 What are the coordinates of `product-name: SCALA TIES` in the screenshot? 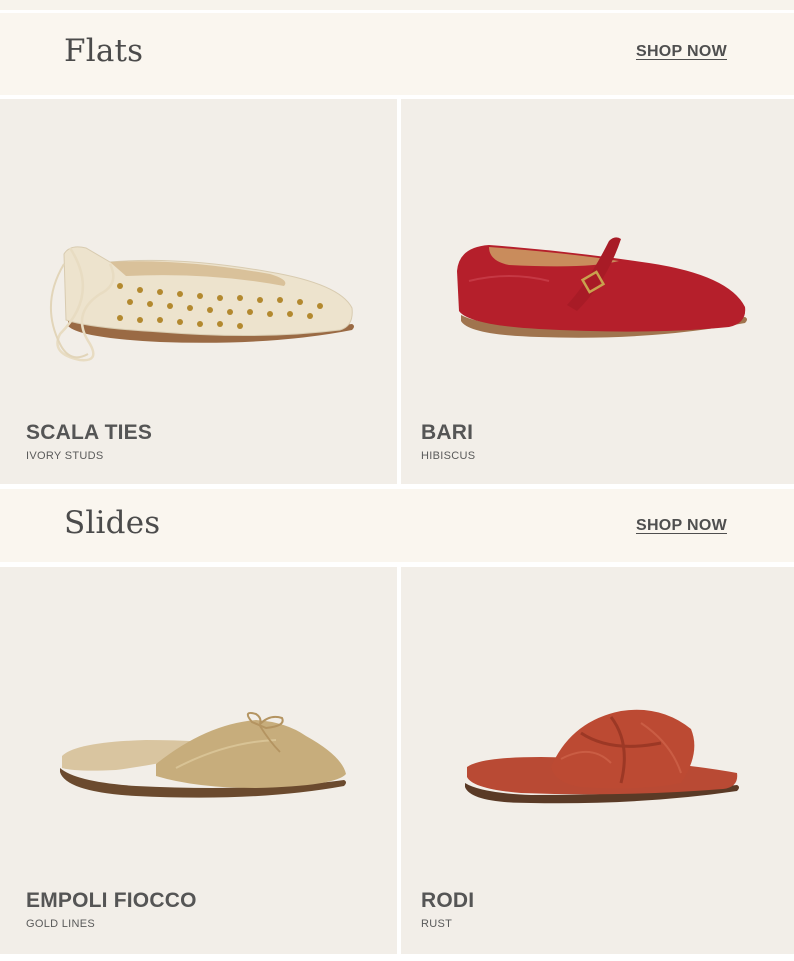 It's located at (89, 433).